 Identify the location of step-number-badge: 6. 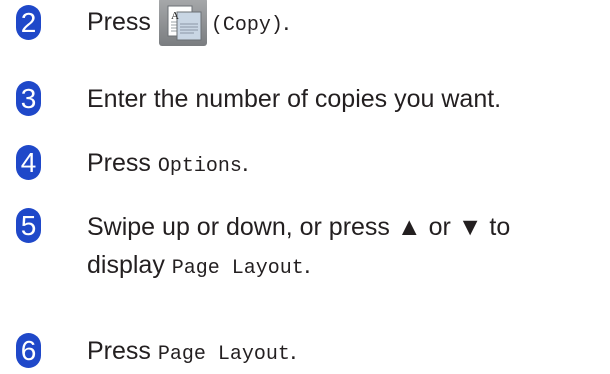
(28, 350).